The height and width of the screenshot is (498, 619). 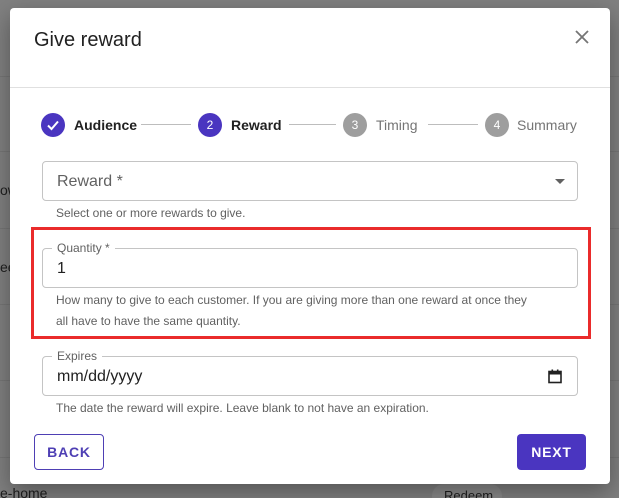 What do you see at coordinates (61, 269) in the screenshot?
I see `quantity-input: 1` at bounding box center [61, 269].